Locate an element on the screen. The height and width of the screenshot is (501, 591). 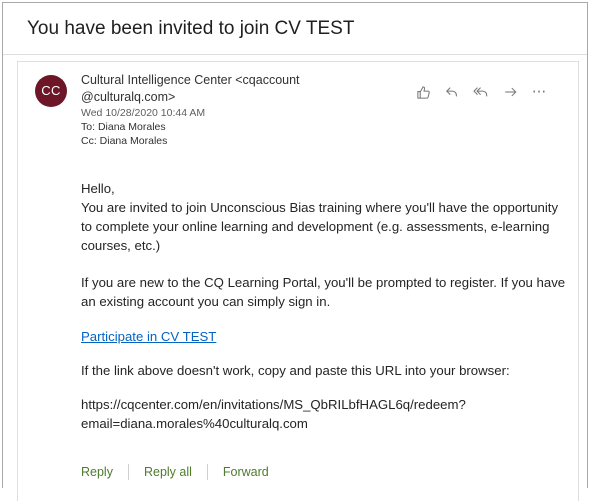
sender-line-2: @culturalq.com> is located at coordinates (128, 97).